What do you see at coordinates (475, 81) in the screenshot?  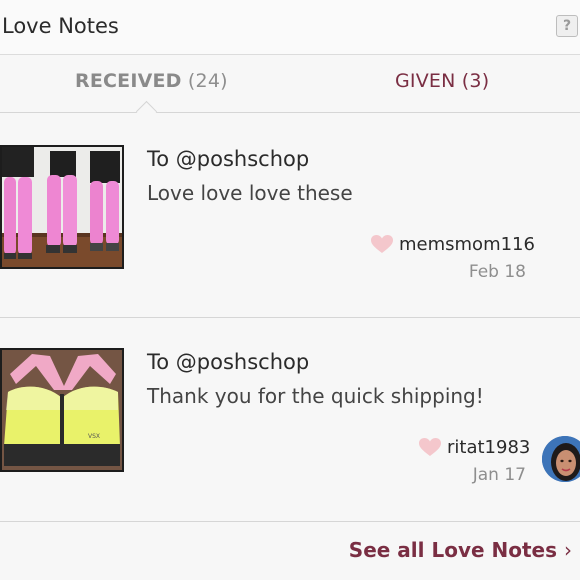 I see `tab-given-count: (3)` at bounding box center [475, 81].